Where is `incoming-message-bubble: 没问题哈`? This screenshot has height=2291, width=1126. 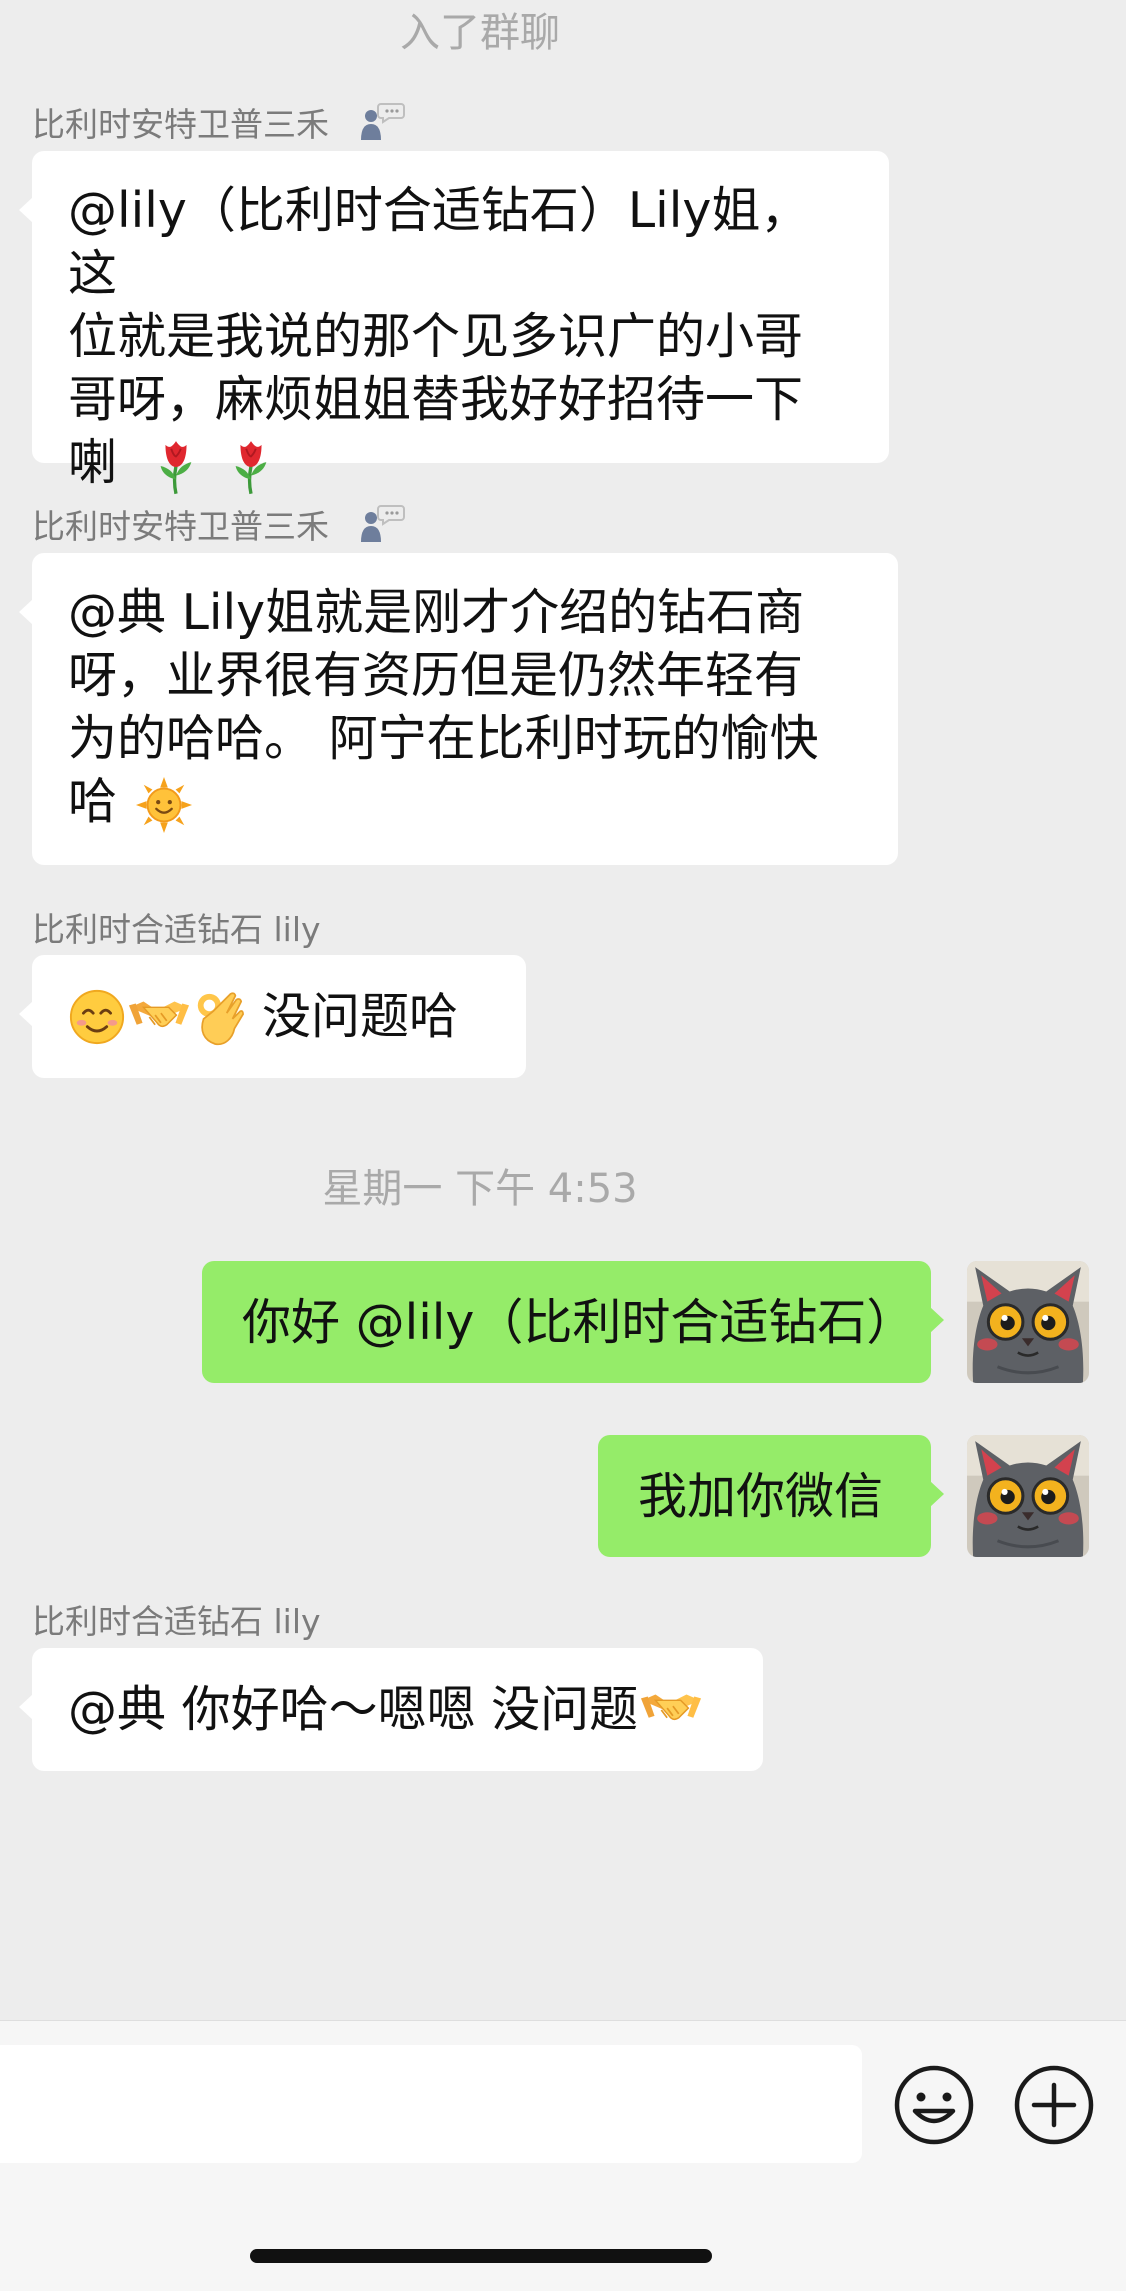 incoming-message-bubble: 没问题哈 is located at coordinates (272, 1016).